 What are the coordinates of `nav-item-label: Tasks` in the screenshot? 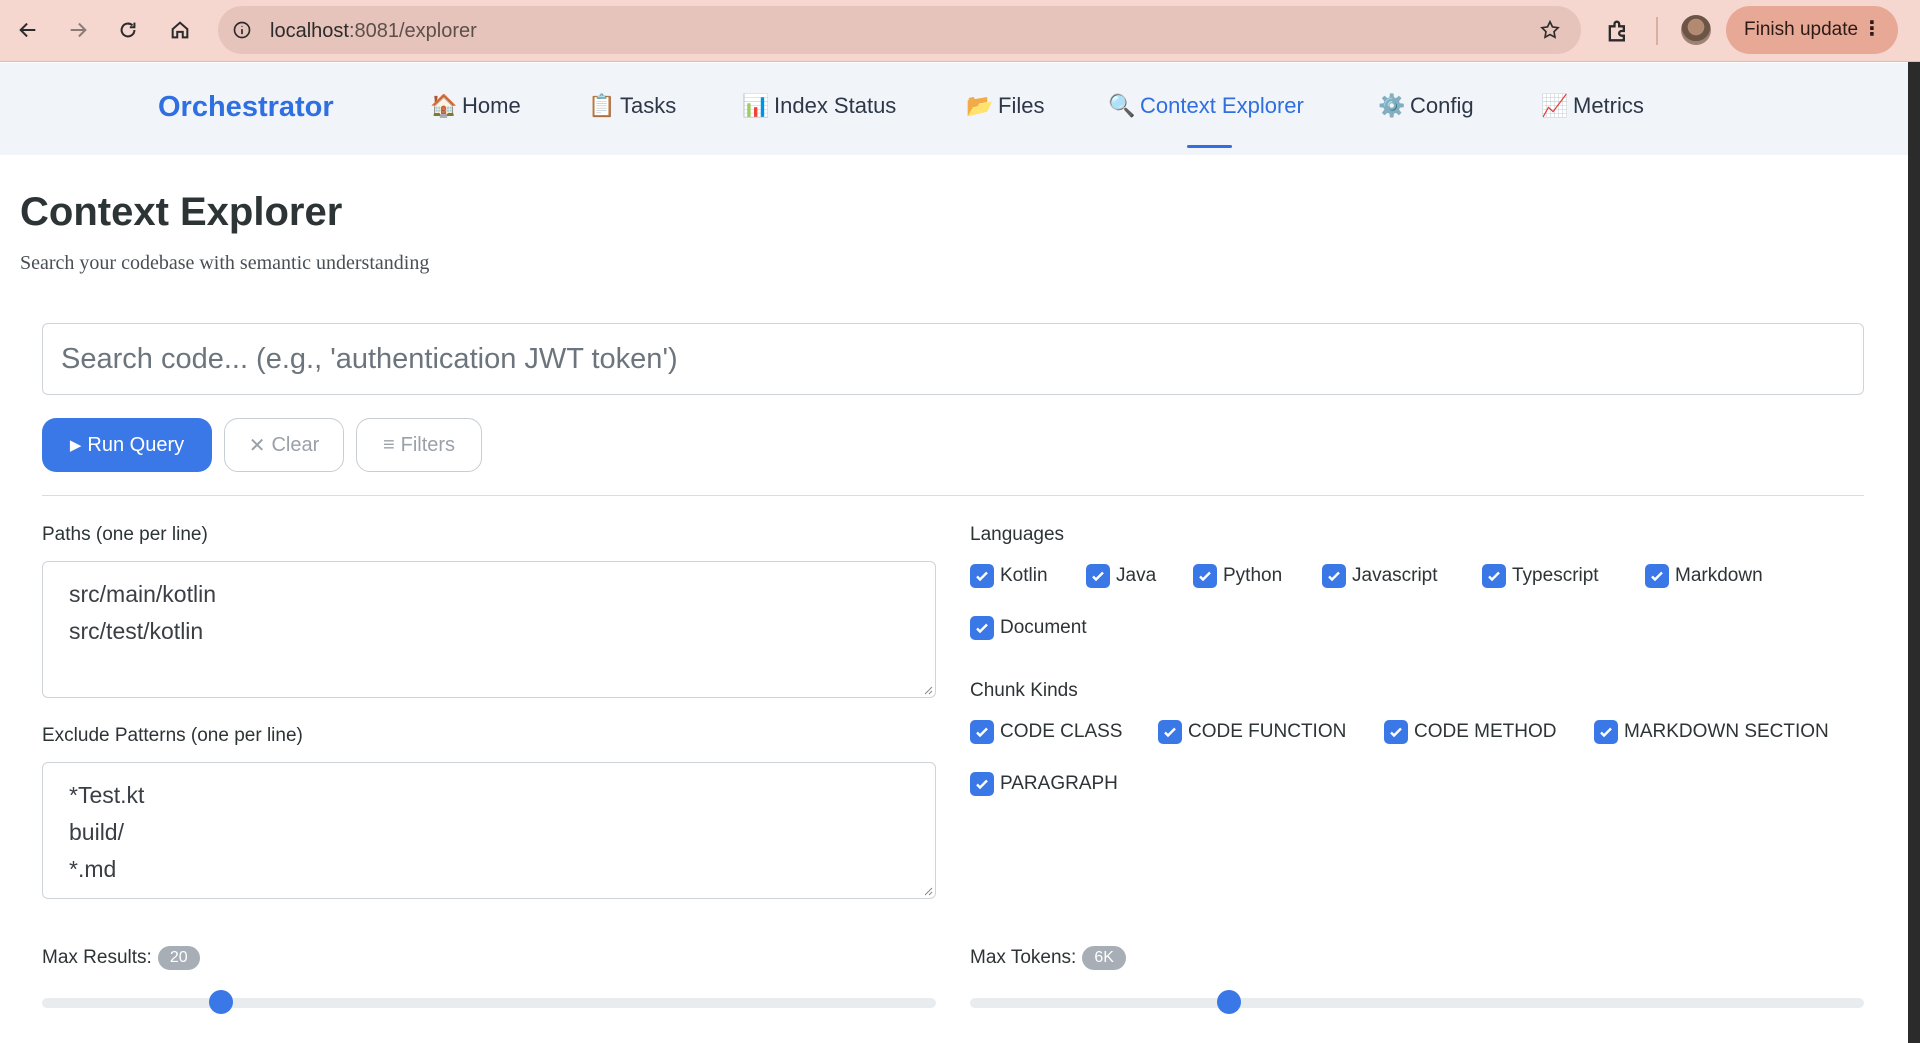 It's located at (648, 105).